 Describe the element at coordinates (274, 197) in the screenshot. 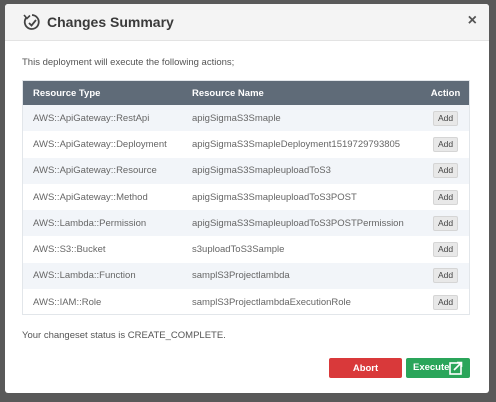

I see `resource-name-cell: apigSigmaS3SmapleuploadToS3POST` at that location.